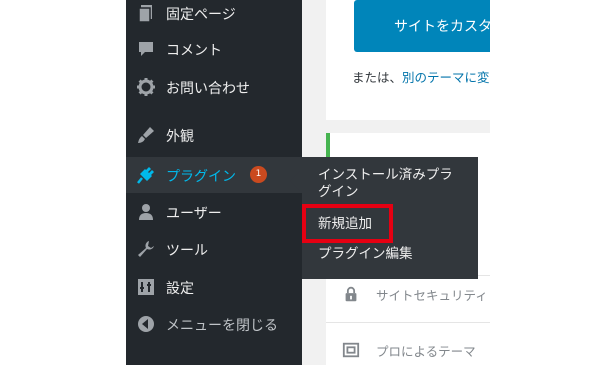 The image size is (600, 365). Describe the element at coordinates (258, 174) in the screenshot. I see `update-count-badge: 1` at that location.